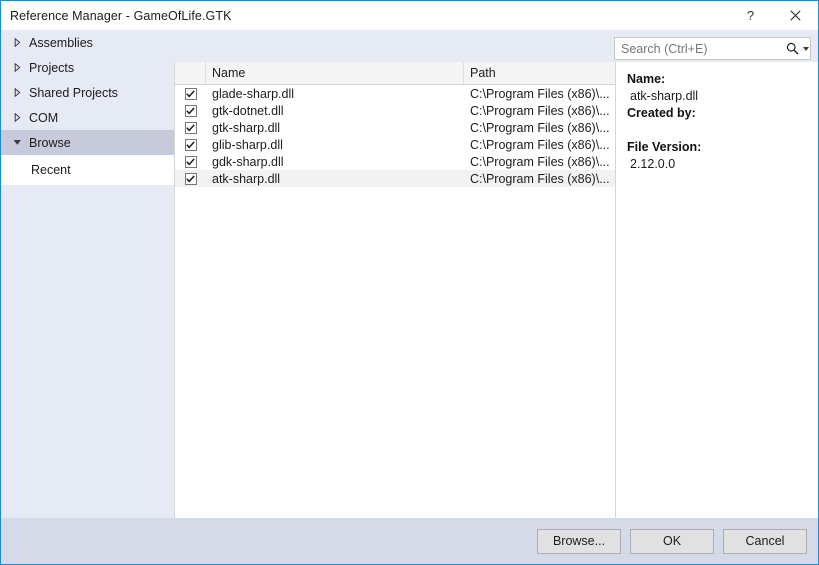 This screenshot has height=565, width=819. Describe the element at coordinates (792, 48) in the screenshot. I see `search-icon` at that location.